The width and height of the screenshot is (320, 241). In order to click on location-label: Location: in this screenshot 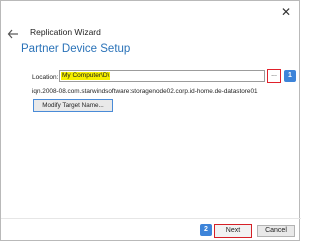, I will do `click(45, 77)`.